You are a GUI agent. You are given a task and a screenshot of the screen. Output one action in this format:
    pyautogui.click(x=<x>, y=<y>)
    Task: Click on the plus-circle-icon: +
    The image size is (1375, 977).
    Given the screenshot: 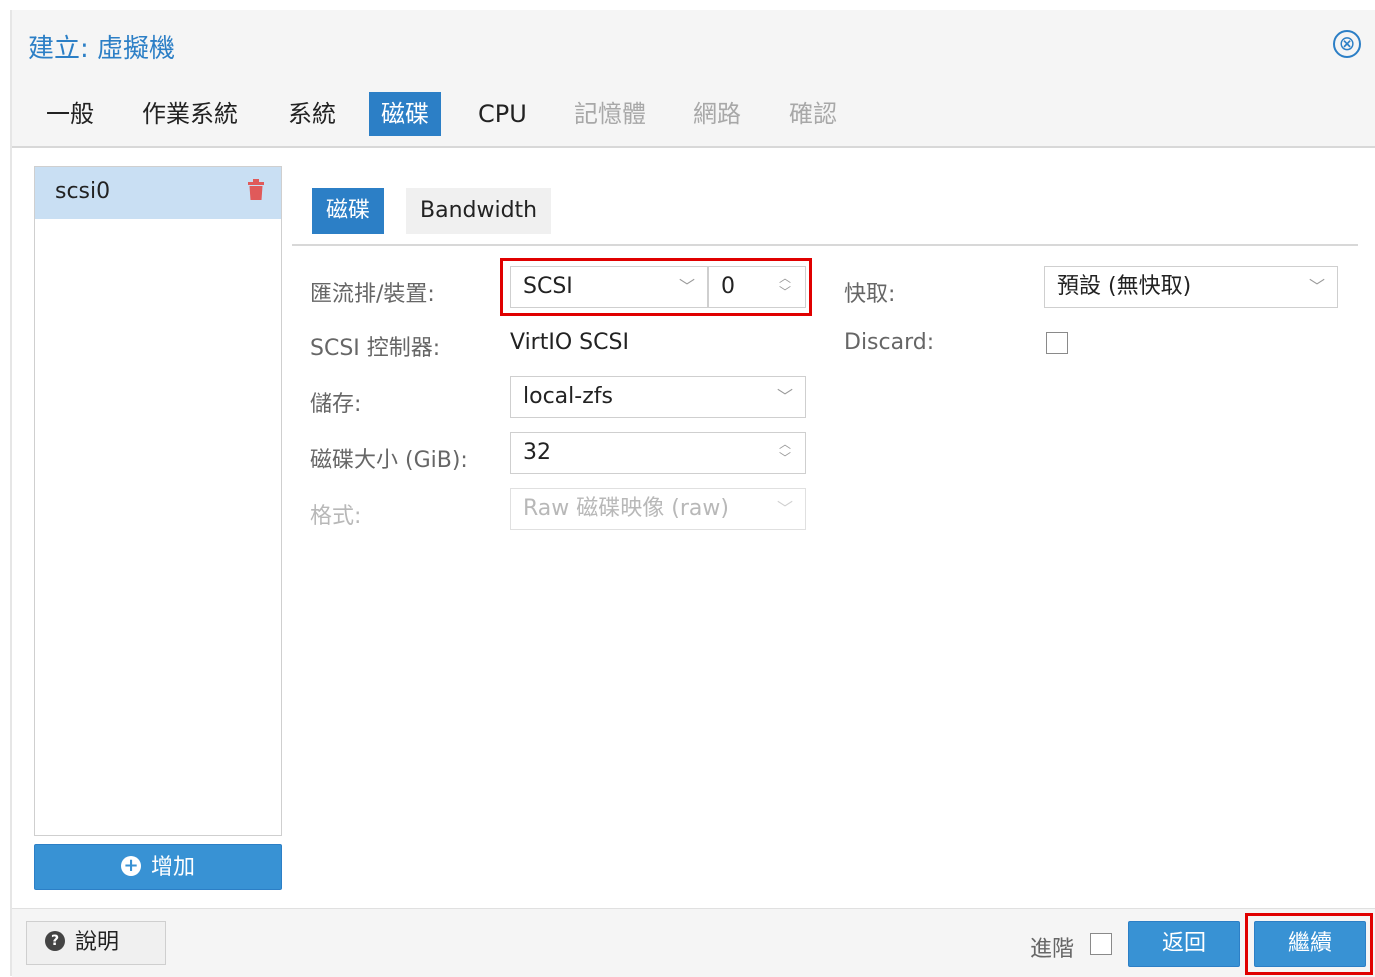 What is the action you would take?
    pyautogui.click(x=130, y=866)
    